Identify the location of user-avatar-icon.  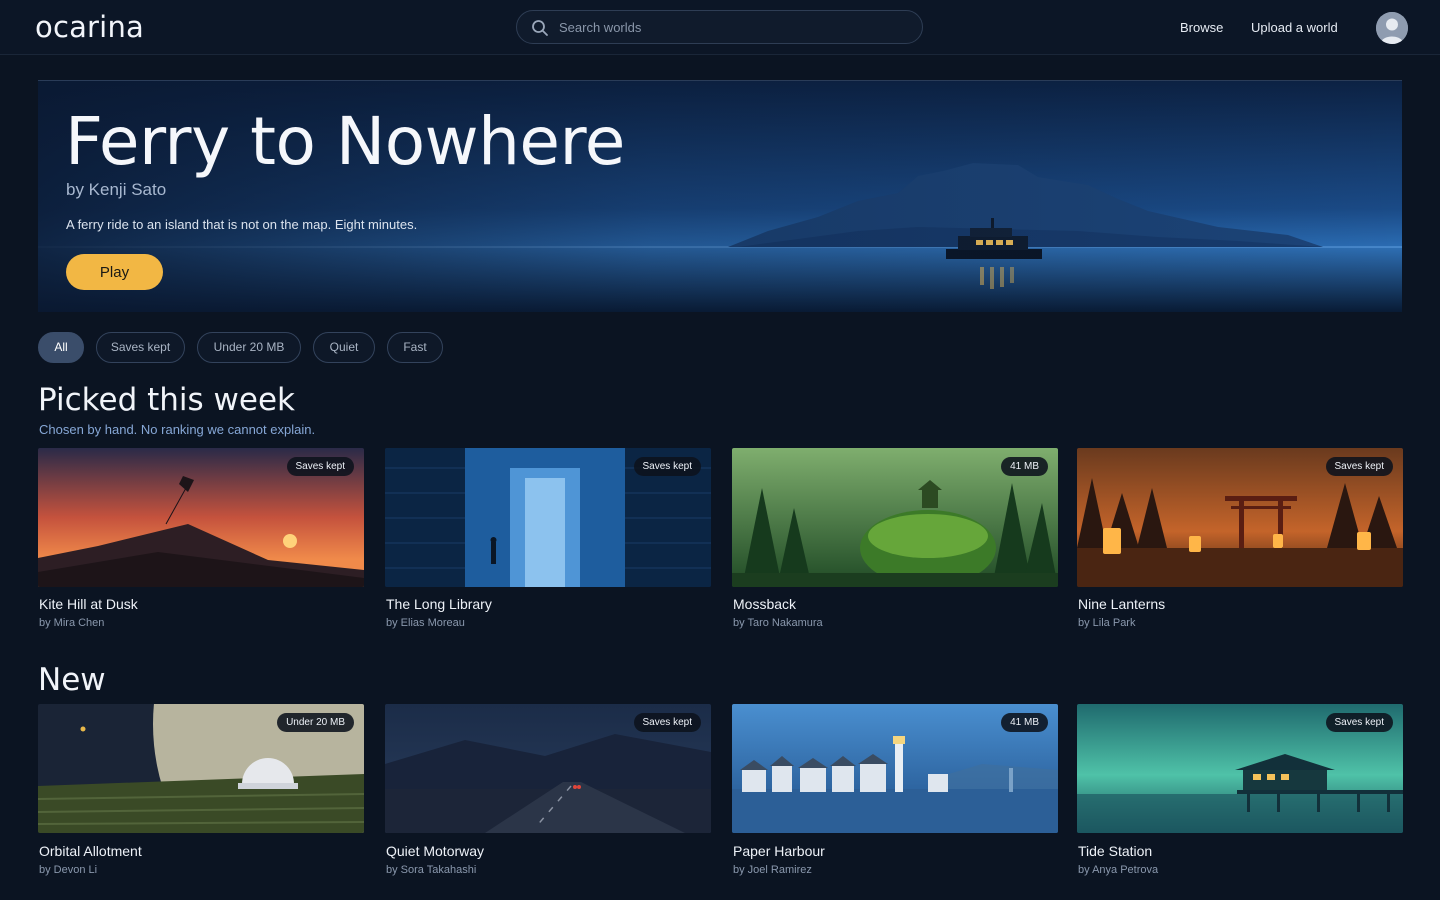
(1392, 28).